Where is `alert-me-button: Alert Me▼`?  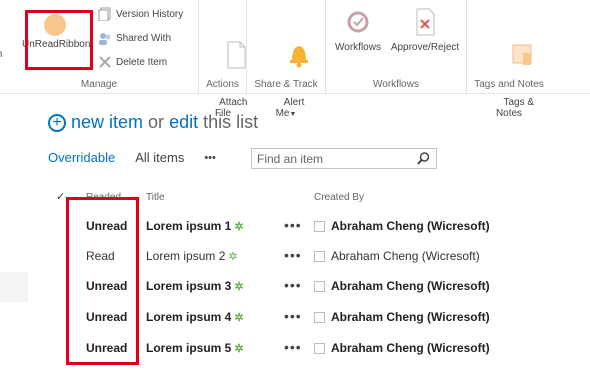 alert-me-button: Alert Me▼ is located at coordinates (287, 69).